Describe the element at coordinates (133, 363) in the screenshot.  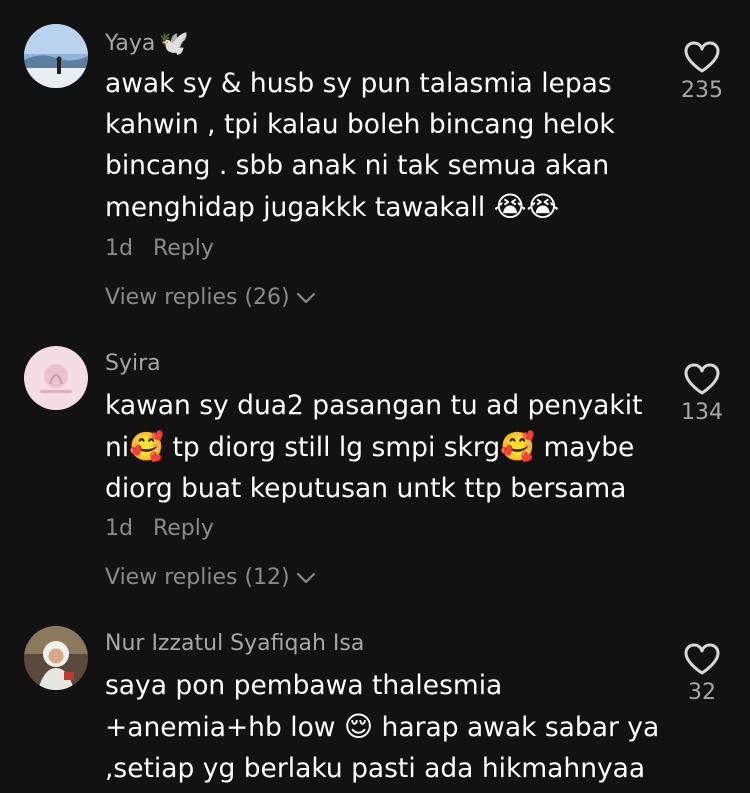
I see `username: Syira` at that location.